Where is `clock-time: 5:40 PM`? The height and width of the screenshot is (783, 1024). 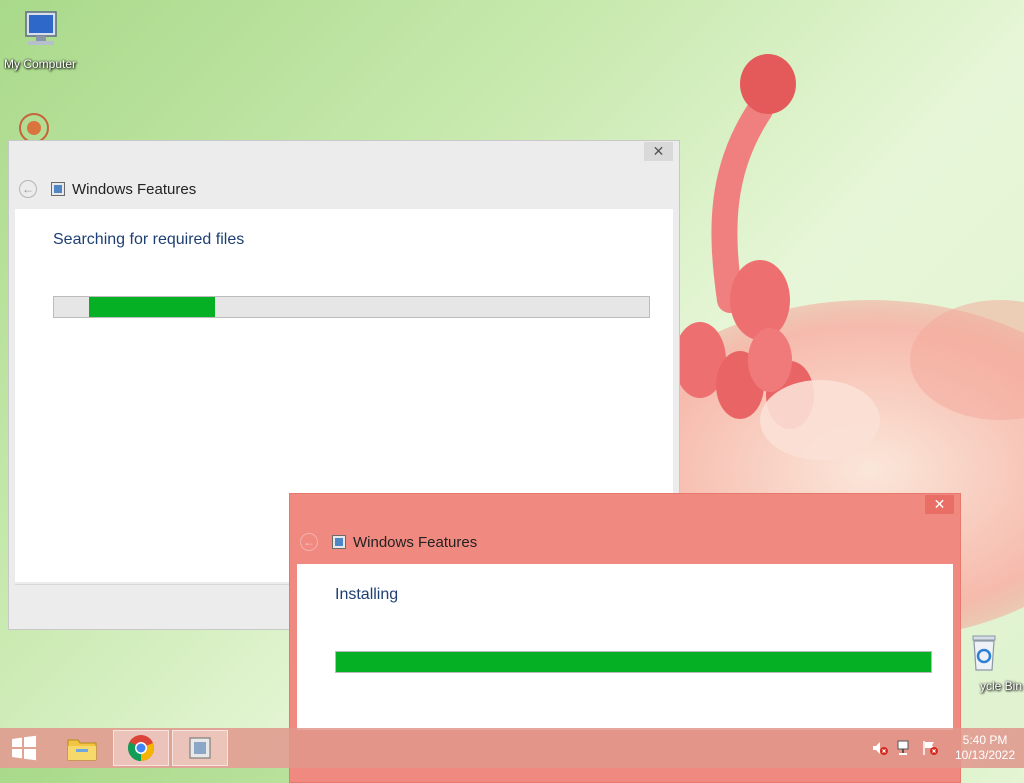
clock-time: 5:40 PM is located at coordinates (985, 740).